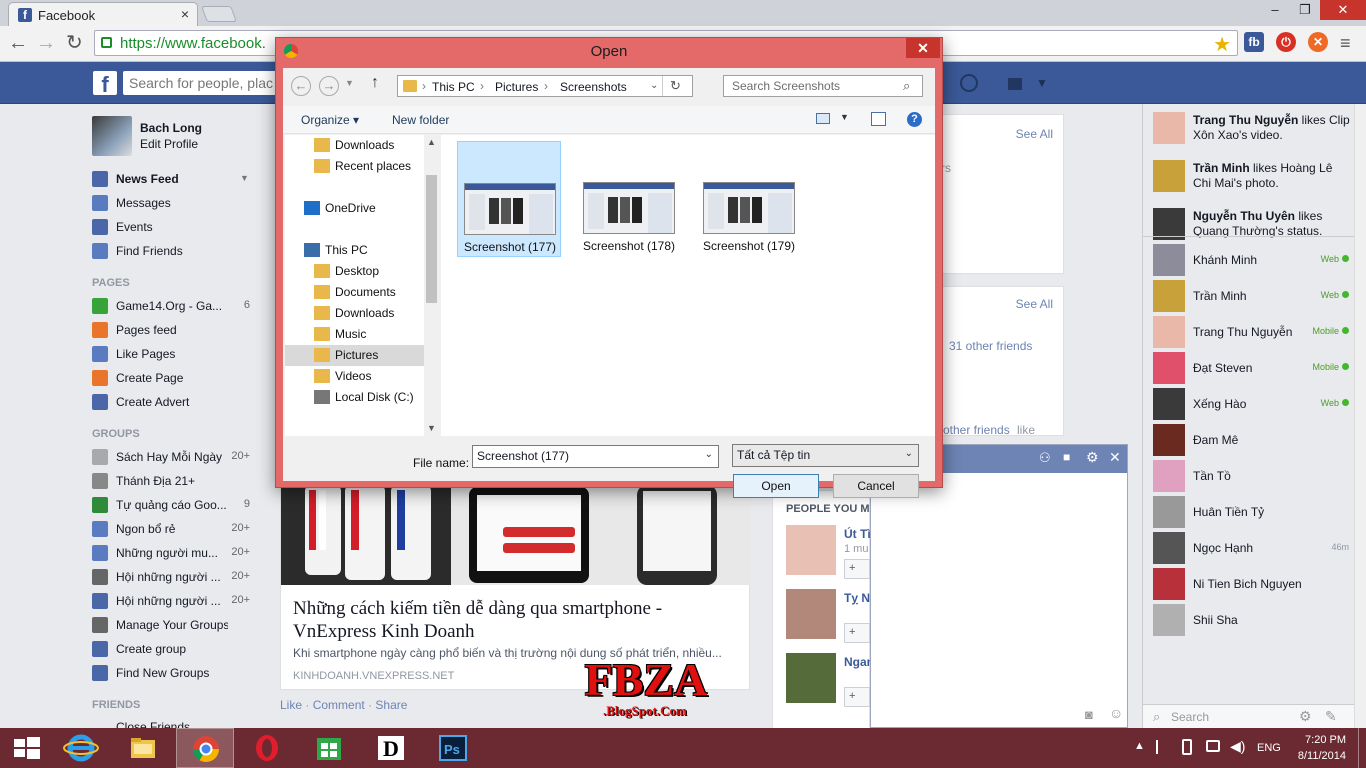 The height and width of the screenshot is (768, 1366). What do you see at coordinates (291, 705) in the screenshot?
I see `like-link: Like` at bounding box center [291, 705].